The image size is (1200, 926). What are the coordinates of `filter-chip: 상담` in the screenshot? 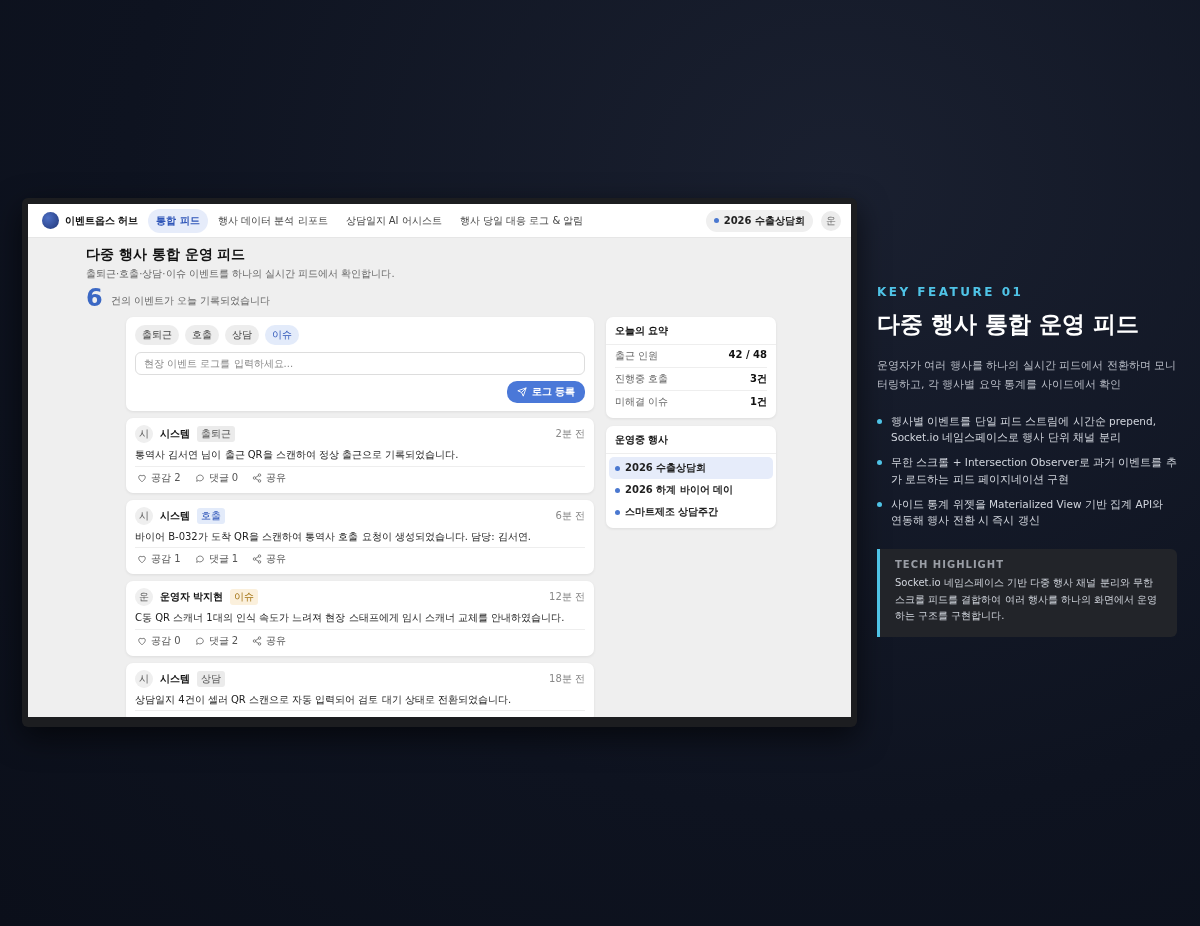 It's located at (242, 335).